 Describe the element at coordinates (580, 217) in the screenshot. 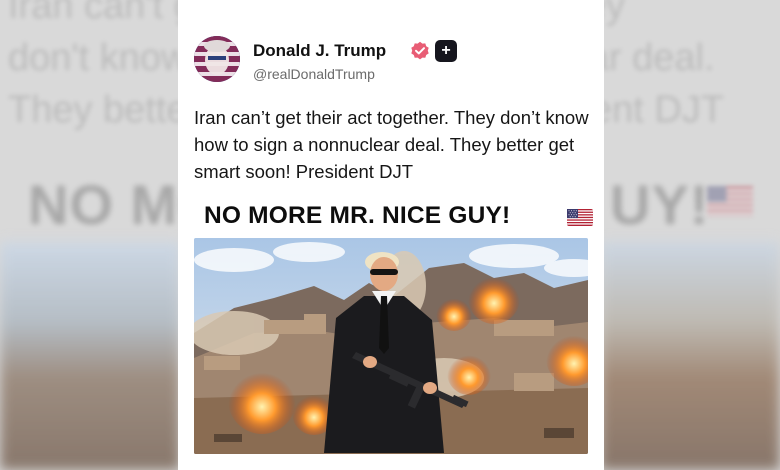

I see `us-flag-icon` at that location.